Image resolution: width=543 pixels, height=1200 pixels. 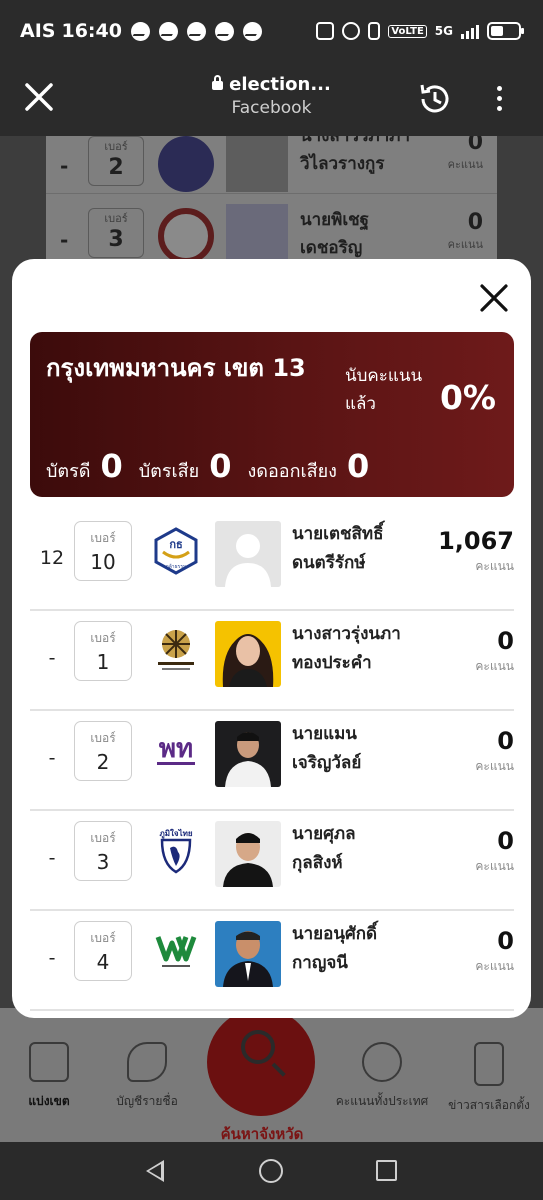 What do you see at coordinates (338, 548) in the screenshot?
I see `candidate-name: นายเตชสิทธิ์ ดนตรีรักษ์` at bounding box center [338, 548].